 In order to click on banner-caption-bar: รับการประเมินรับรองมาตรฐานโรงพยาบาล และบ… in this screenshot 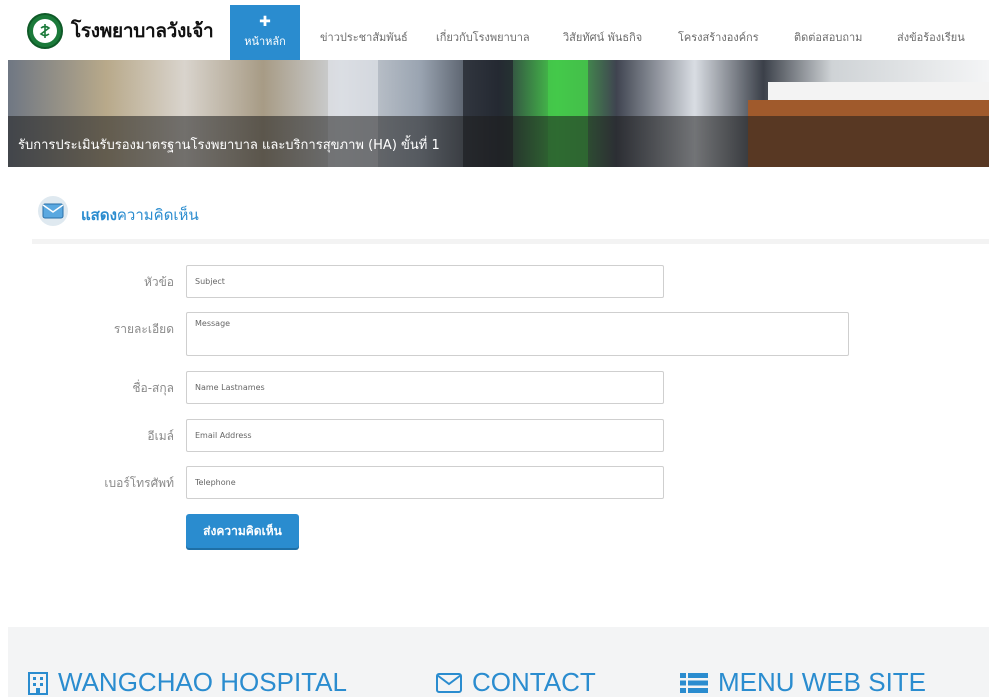, I will do `click(498, 141)`.